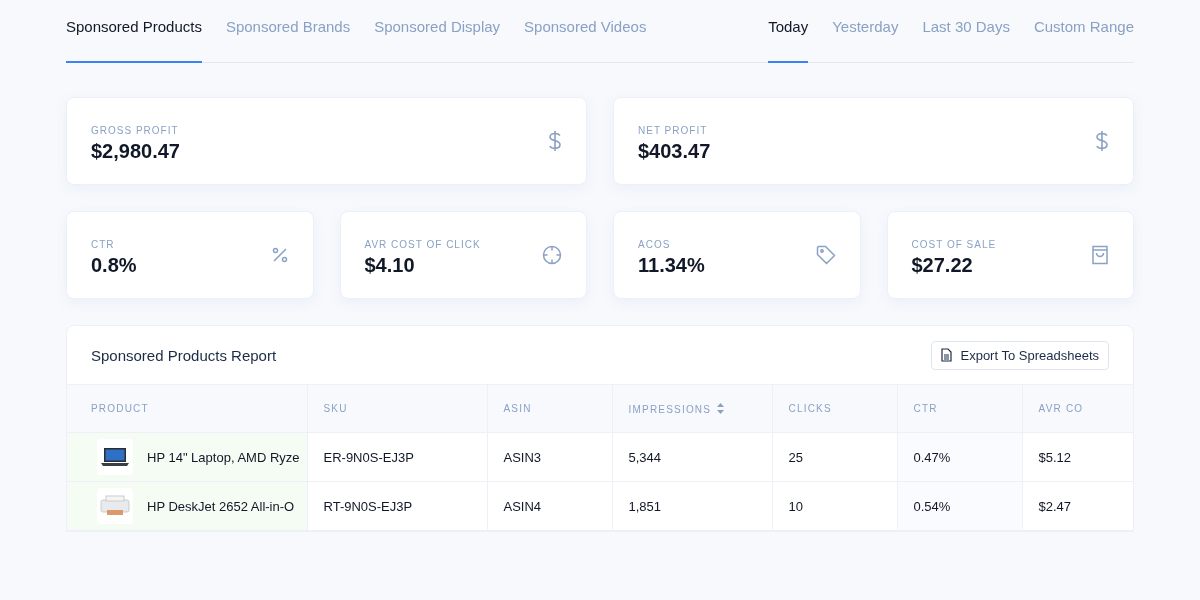 Image resolution: width=1200 pixels, height=600 pixels. Describe the element at coordinates (692, 408) in the screenshot. I see `column-header: IMPRESSIONS` at that location.